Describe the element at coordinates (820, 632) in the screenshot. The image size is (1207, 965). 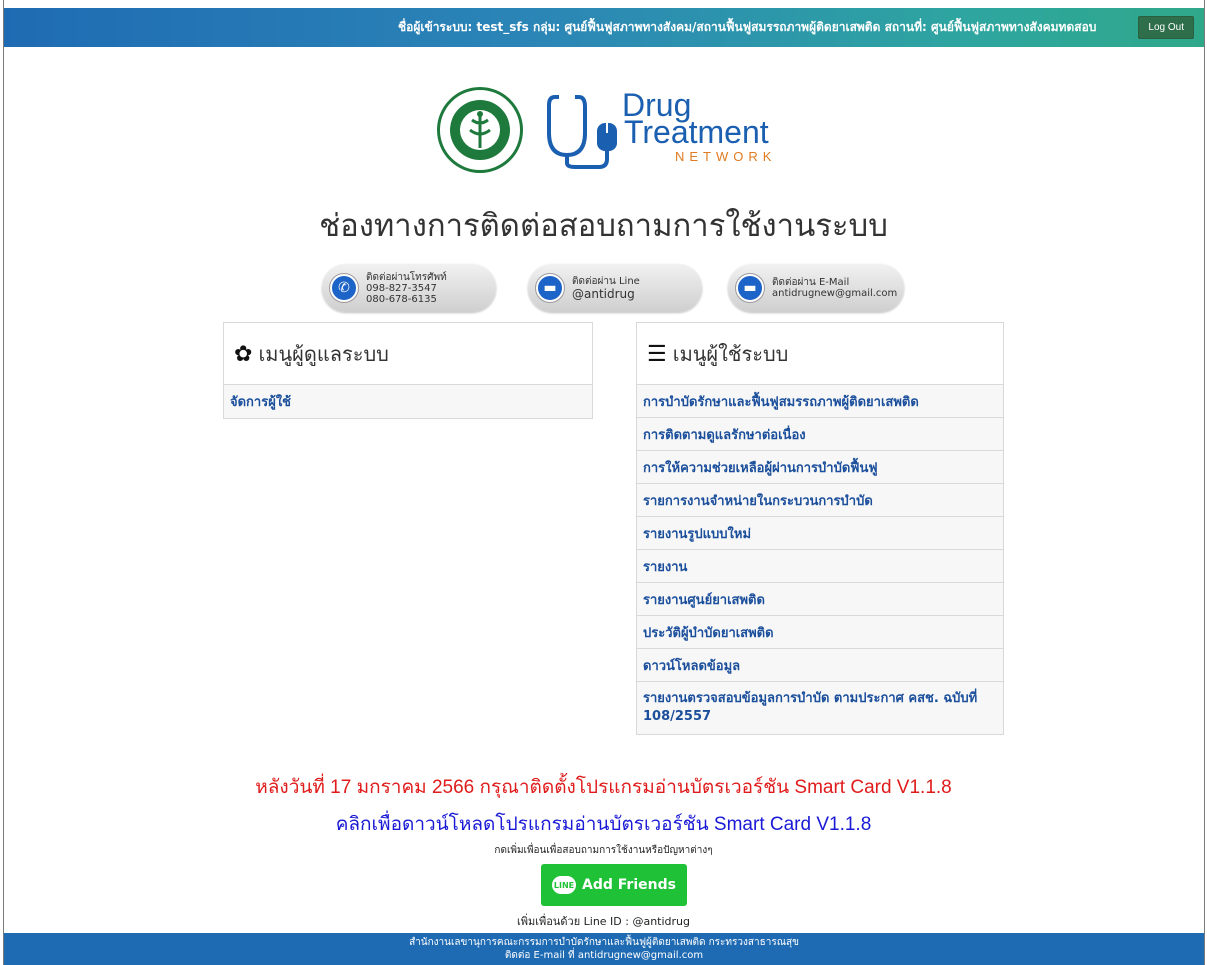
I see `user-menu-item-patient-history: ประวัติผู้บำบัดยาเสพติด` at that location.